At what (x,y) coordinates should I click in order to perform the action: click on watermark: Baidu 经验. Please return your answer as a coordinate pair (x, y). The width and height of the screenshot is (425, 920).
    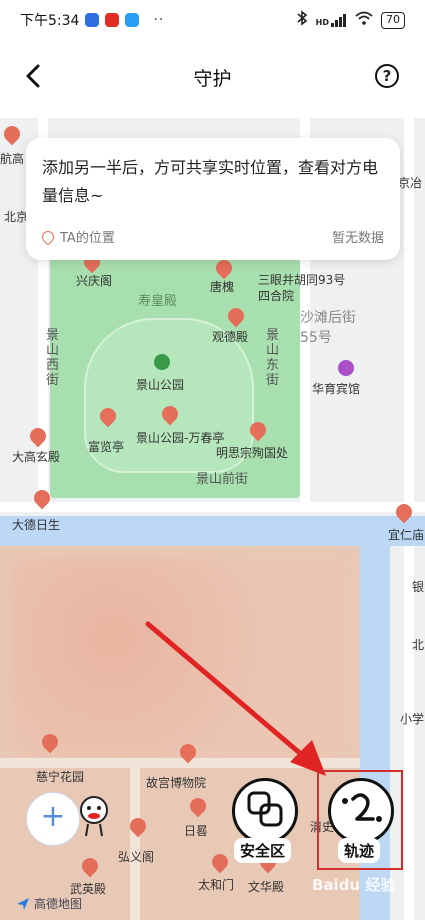
    Looking at the image, I should click on (354, 885).